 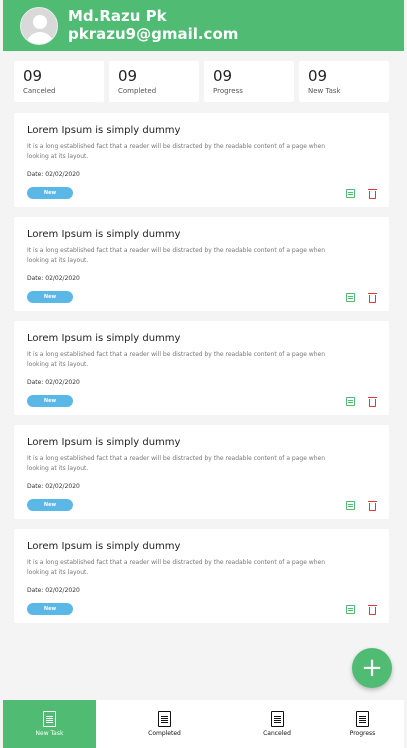 What do you see at coordinates (344, 81) in the screenshot?
I see `summary-card-new-task: 09 New Task` at bounding box center [344, 81].